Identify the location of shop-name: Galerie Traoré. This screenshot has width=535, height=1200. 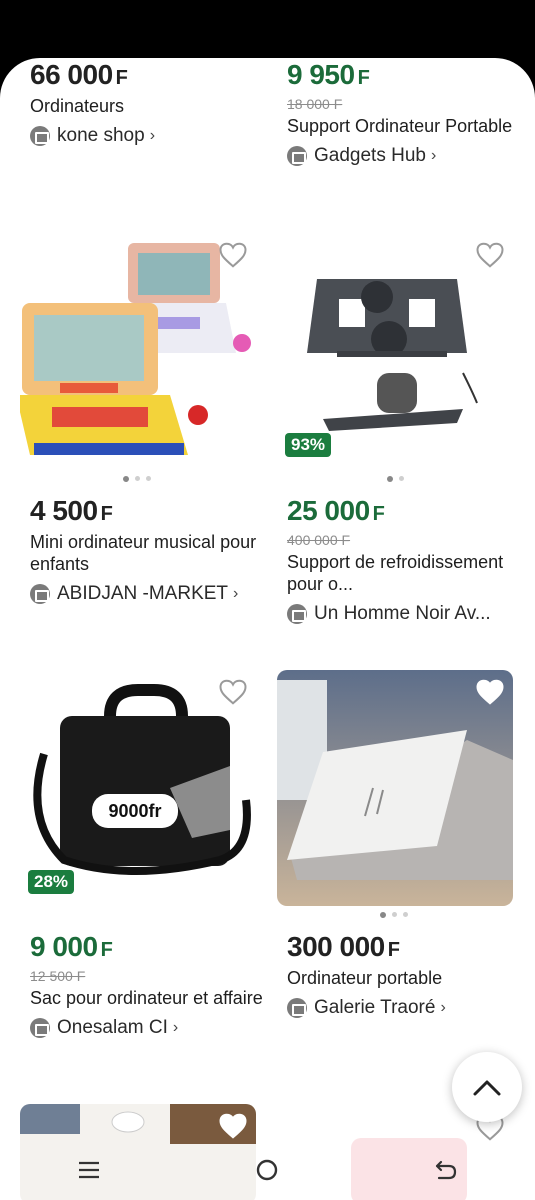
(375, 1007).